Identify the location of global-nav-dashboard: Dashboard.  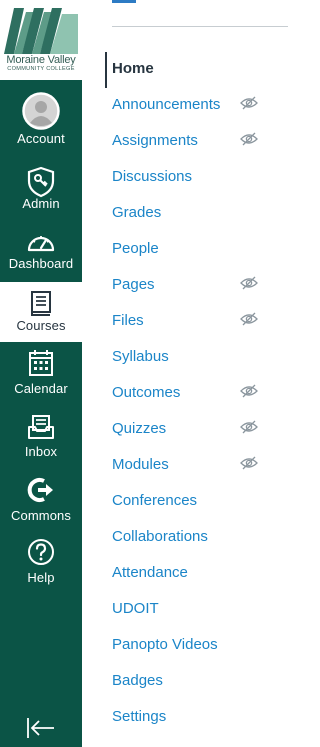
(41, 255).